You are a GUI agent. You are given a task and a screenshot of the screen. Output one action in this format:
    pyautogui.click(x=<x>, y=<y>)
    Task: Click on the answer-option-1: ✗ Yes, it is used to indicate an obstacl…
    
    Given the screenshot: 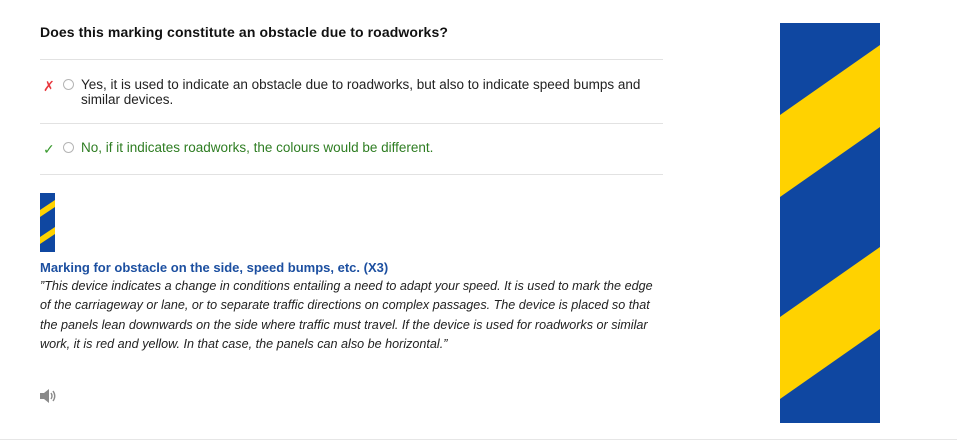 What is the action you would take?
    pyautogui.click(x=351, y=96)
    